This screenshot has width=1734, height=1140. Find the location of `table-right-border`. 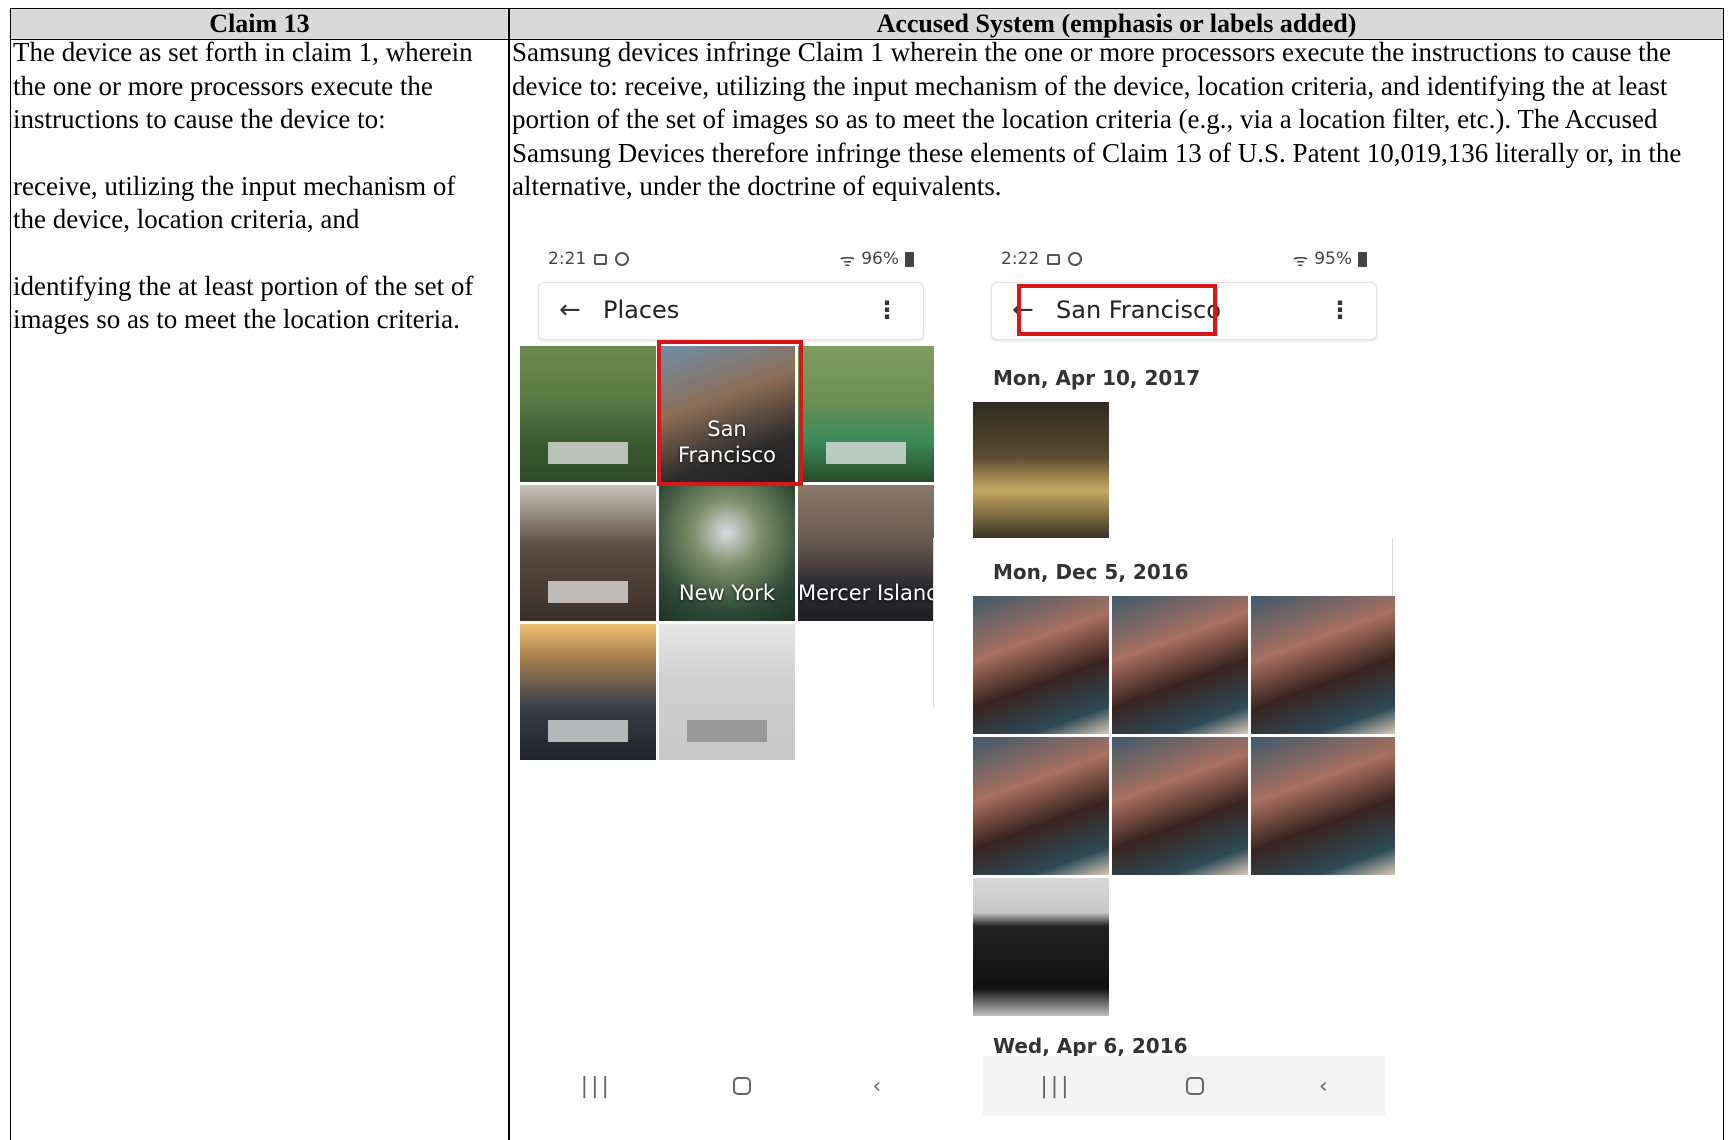

table-right-border is located at coordinates (1723, 574).